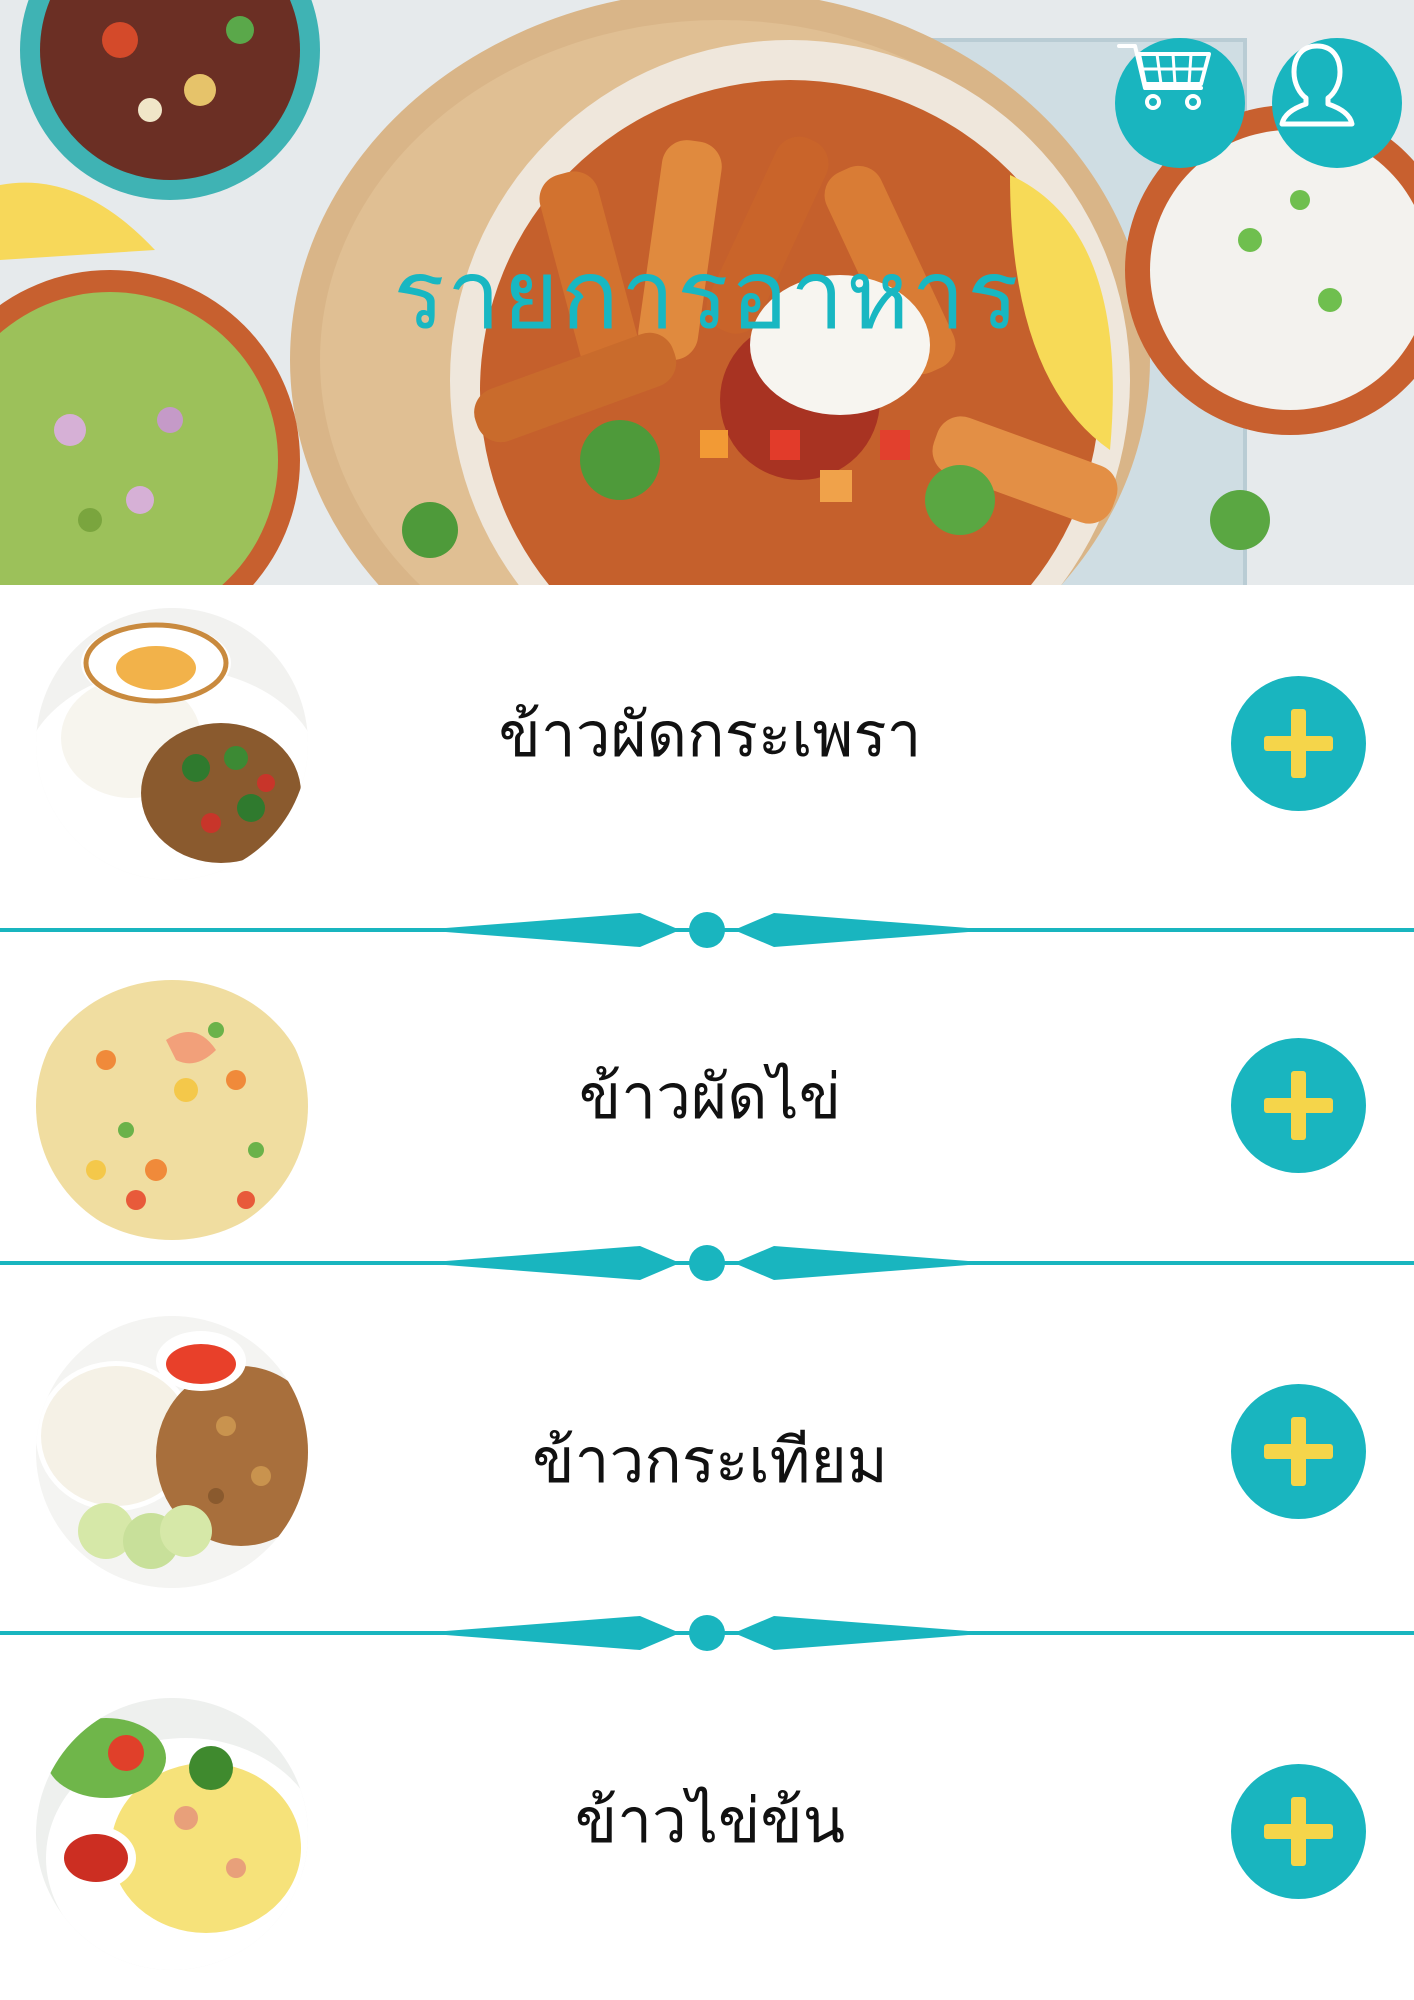 Image resolution: width=1414 pixels, height=2000 pixels. What do you see at coordinates (710, 734) in the screenshot?
I see `food-name: ข้าวผัดกระเพรา` at bounding box center [710, 734].